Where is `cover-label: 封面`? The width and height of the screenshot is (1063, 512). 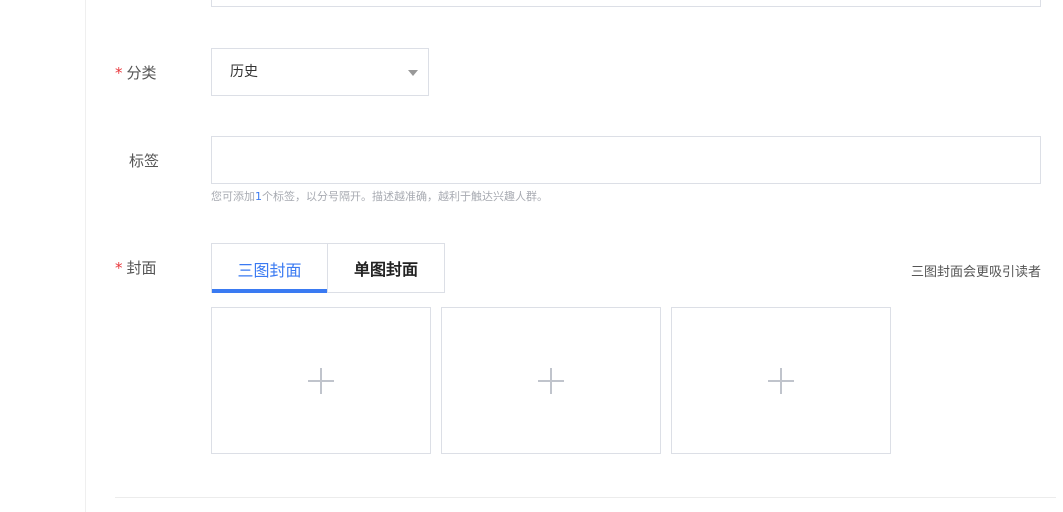 cover-label: 封面 is located at coordinates (141, 268).